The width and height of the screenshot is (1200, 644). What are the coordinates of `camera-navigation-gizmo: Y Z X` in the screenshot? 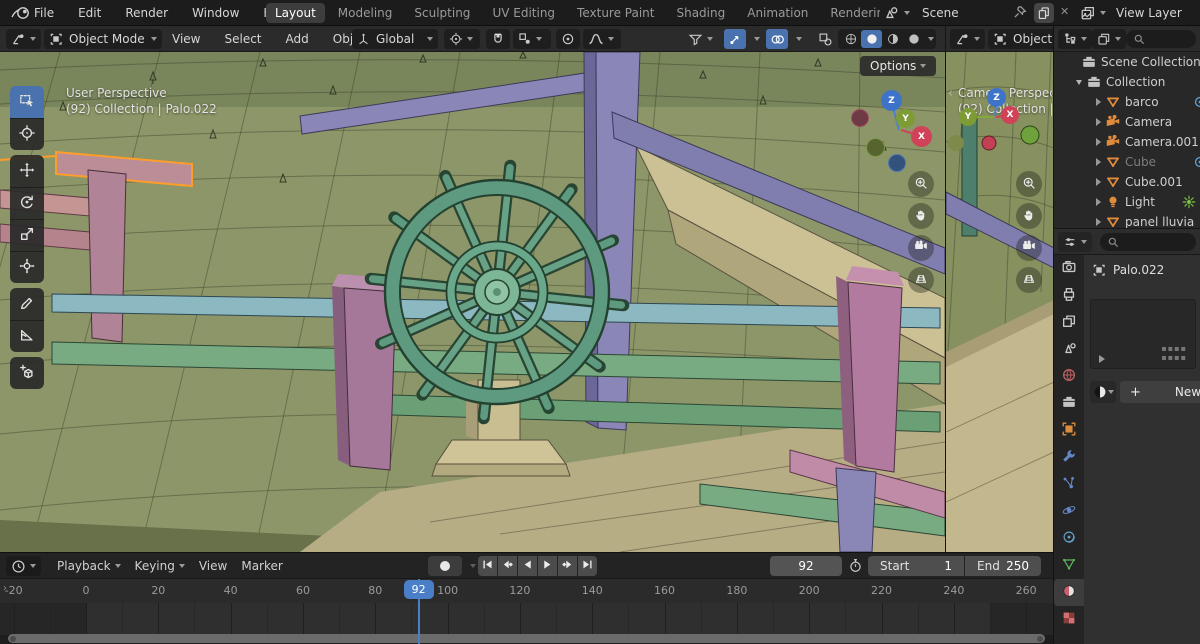 It's located at (993, 116).